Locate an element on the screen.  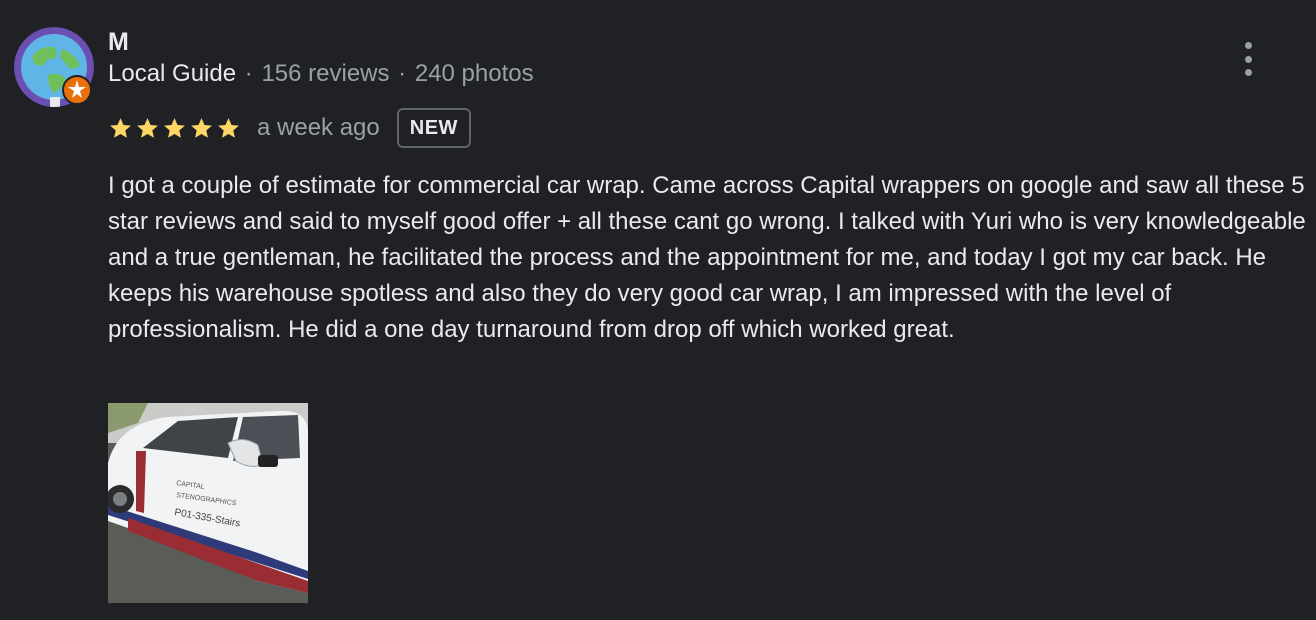
rating-row: a week ago NEW is located at coordinates (289, 128).